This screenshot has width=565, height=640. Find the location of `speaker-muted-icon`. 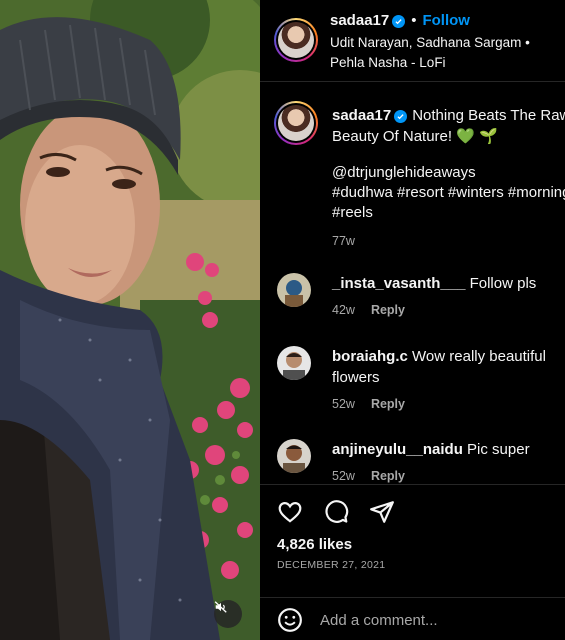

speaker-muted-icon is located at coordinates (220, 607).